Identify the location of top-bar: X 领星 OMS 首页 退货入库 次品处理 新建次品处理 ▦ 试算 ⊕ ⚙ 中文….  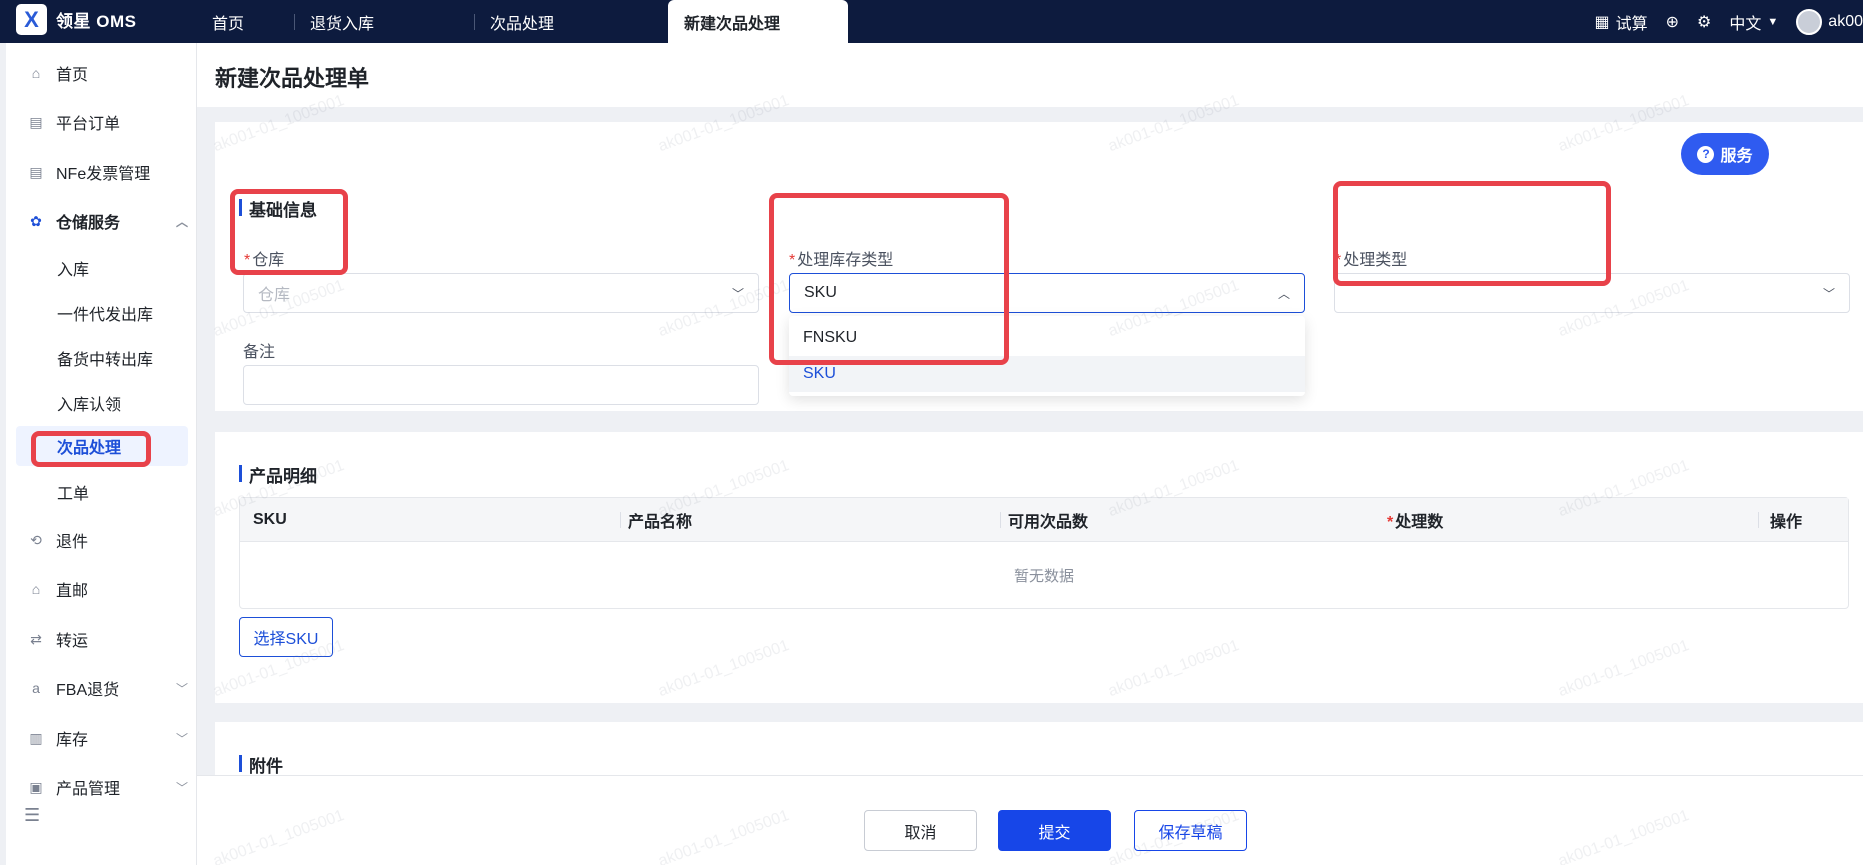
(931, 21).